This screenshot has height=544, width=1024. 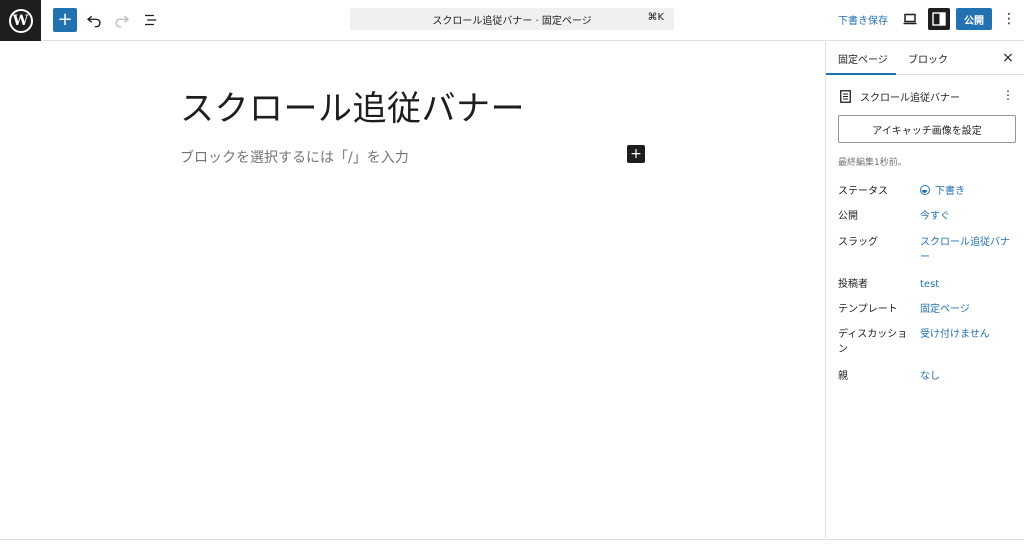 What do you see at coordinates (873, 342) in the screenshot?
I see `meta-label: ディスカッション` at bounding box center [873, 342].